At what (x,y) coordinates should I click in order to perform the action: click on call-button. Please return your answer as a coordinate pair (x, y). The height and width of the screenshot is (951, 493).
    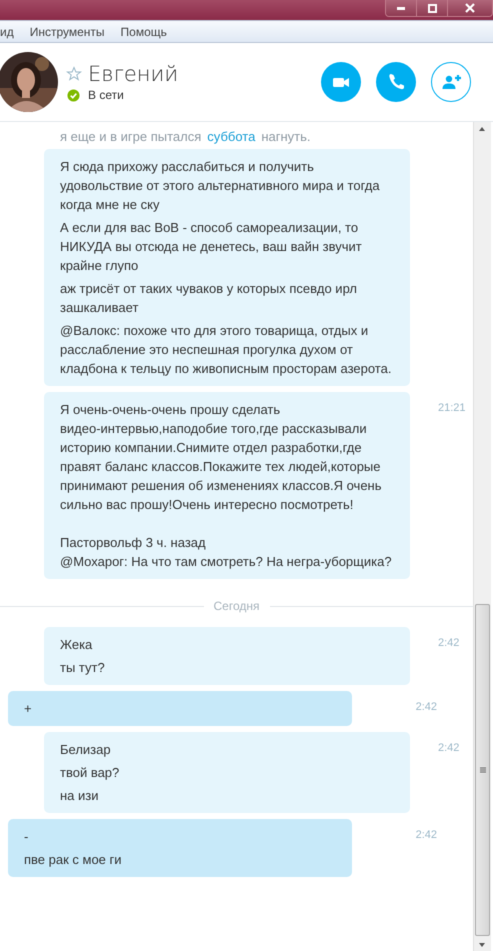
    Looking at the image, I should click on (396, 82).